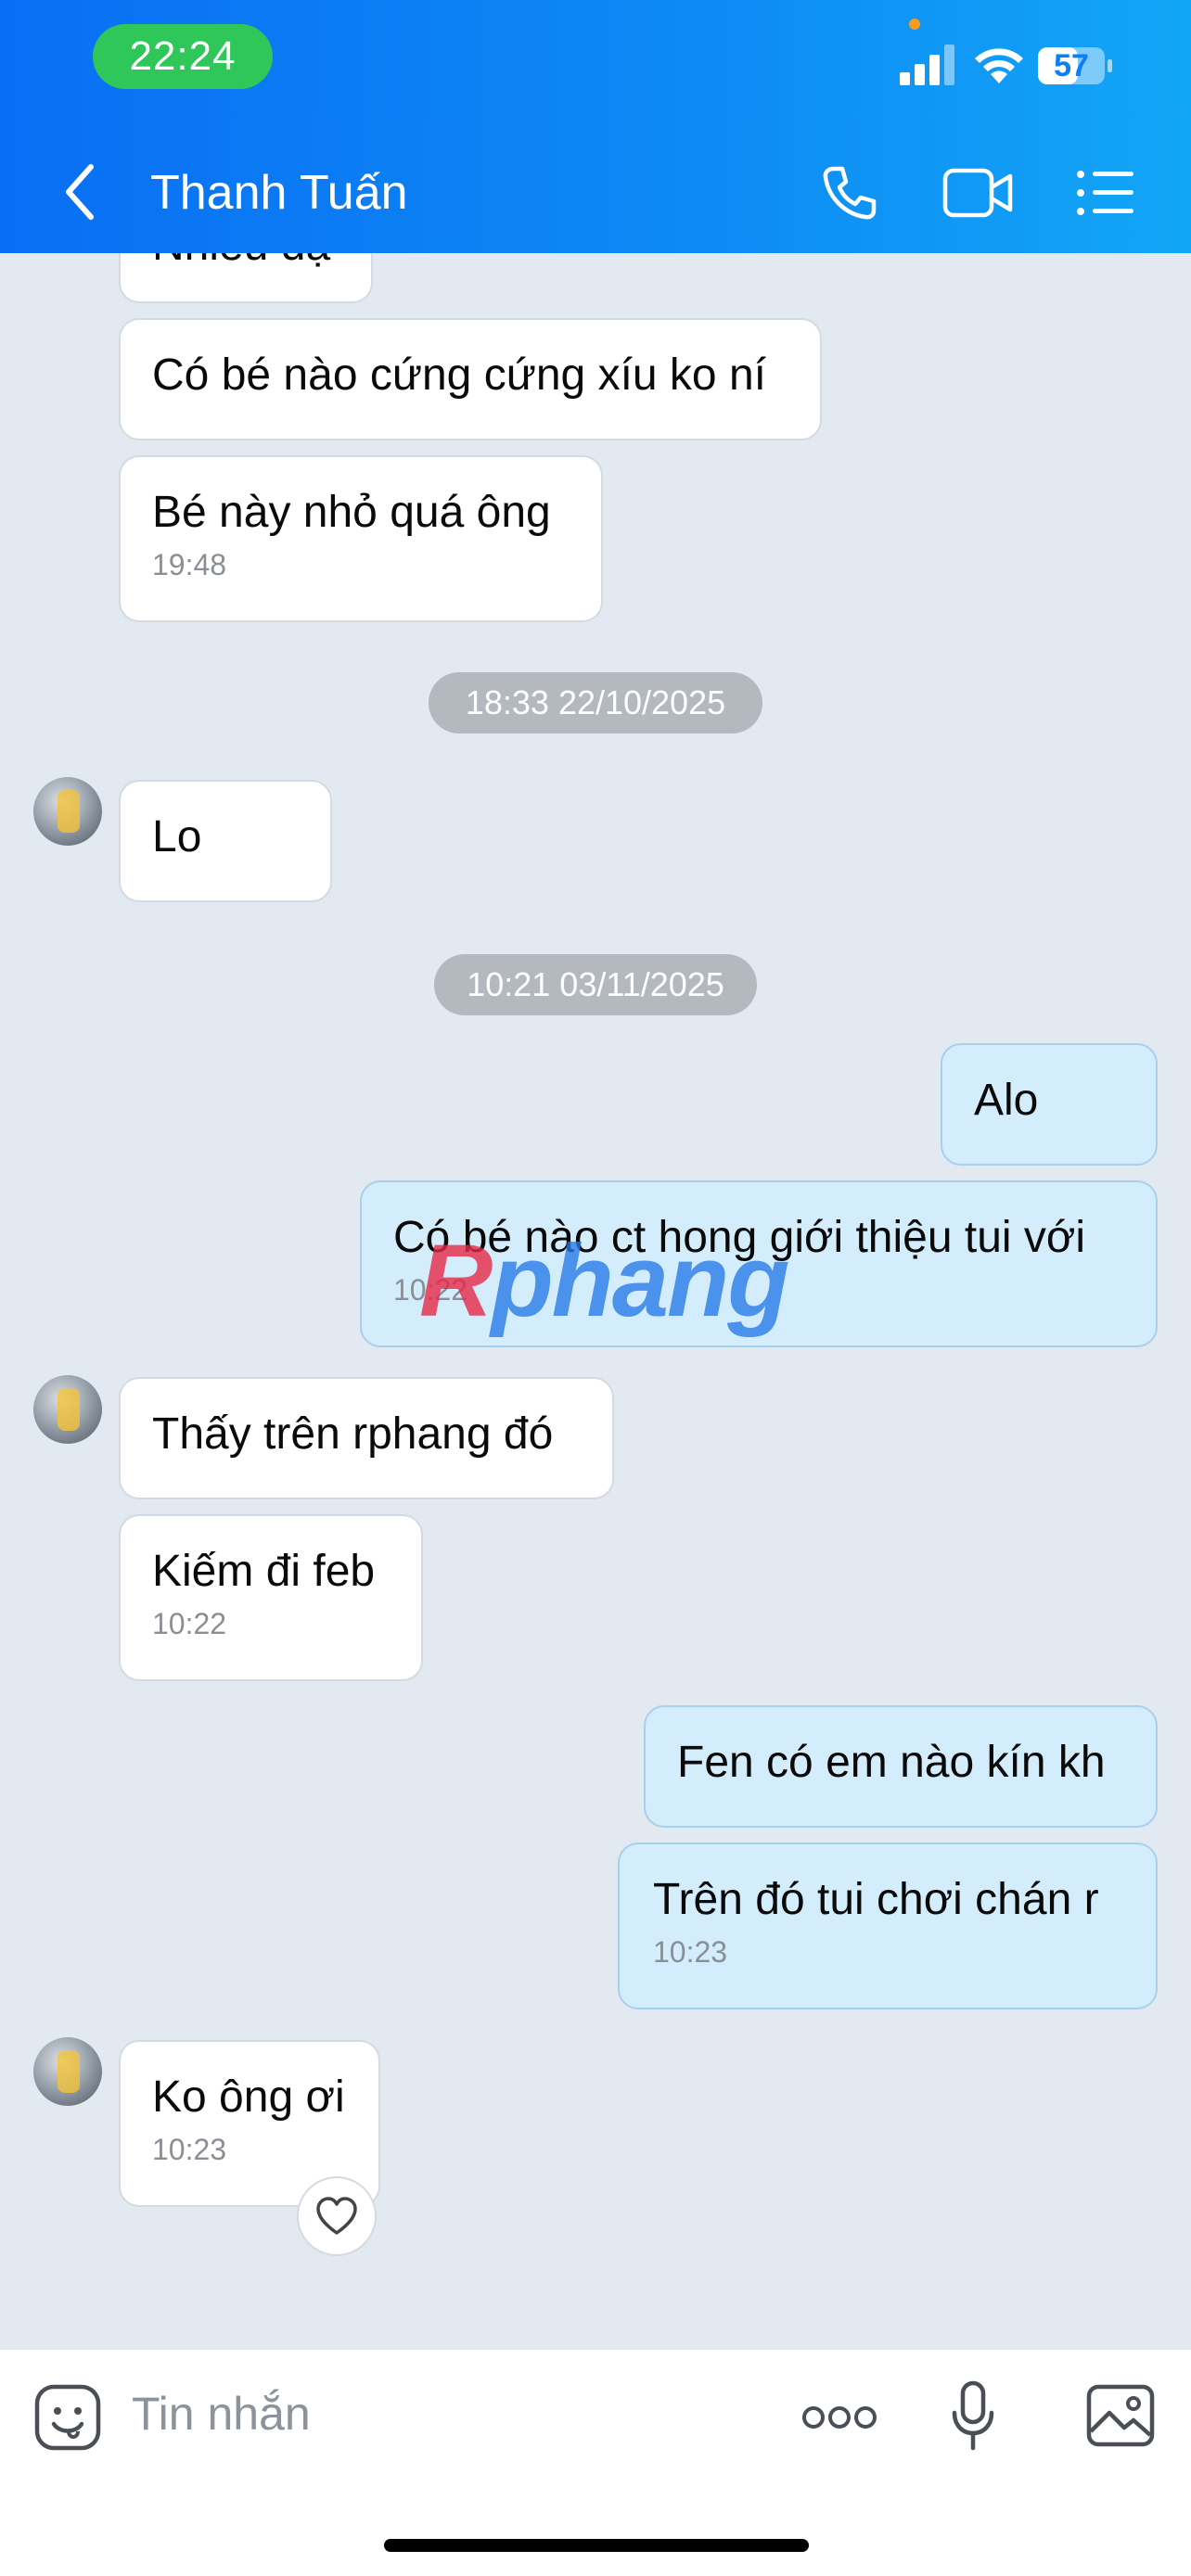 Image resolution: width=1191 pixels, height=2576 pixels. I want to click on message-bubble-incoming: Bé này nhỏ quá ông 19:48, so click(361, 538).